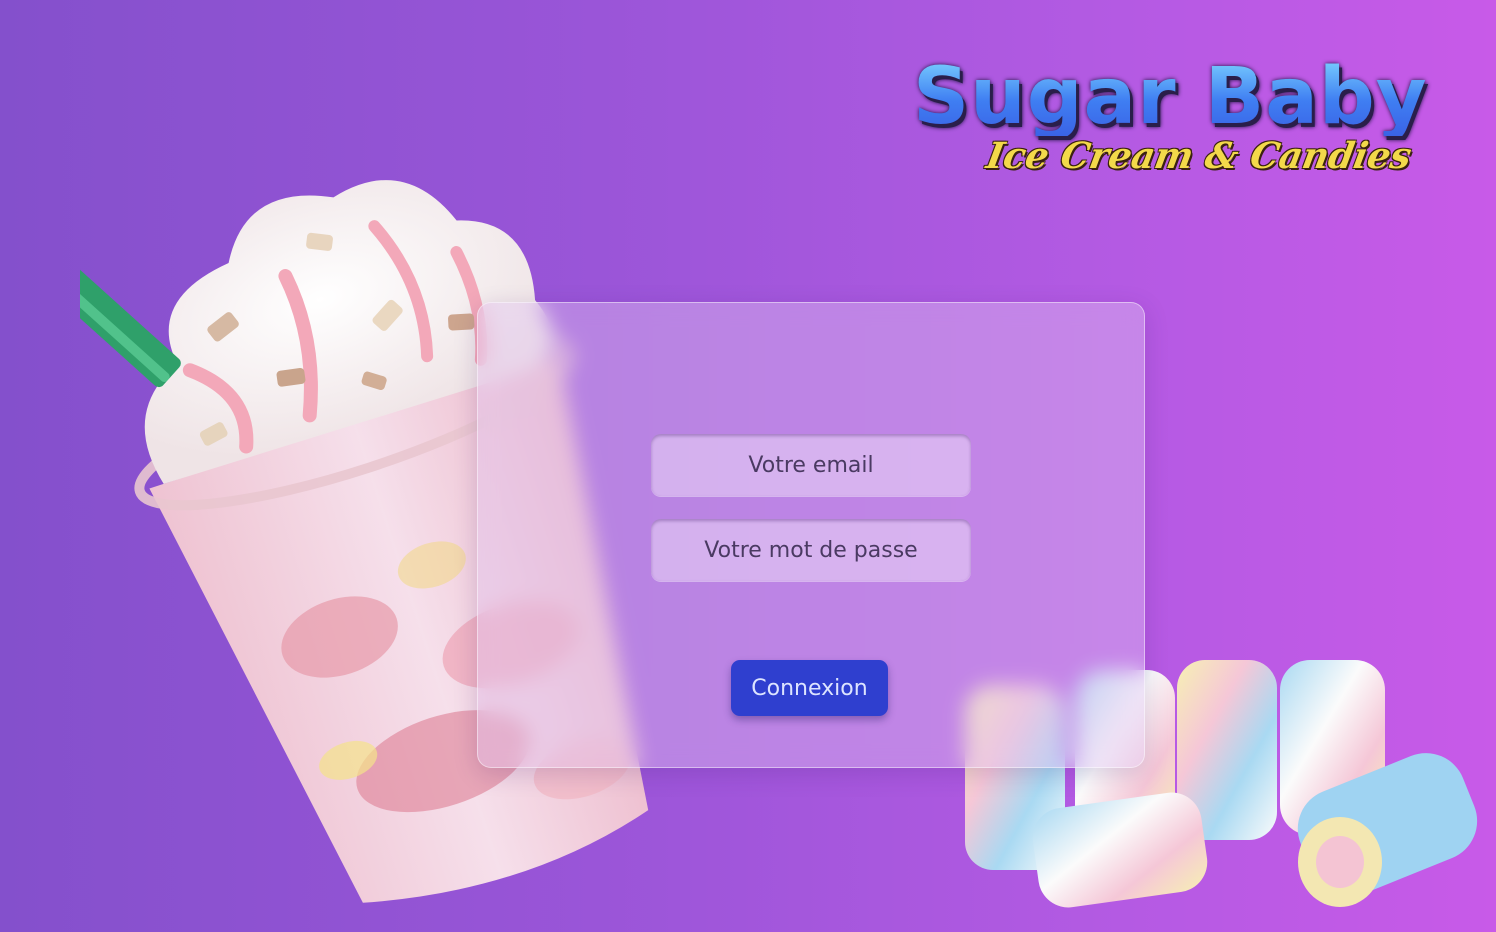 The height and width of the screenshot is (932, 1496). What do you see at coordinates (1199, 156) in the screenshot?
I see `logo-tagline: Ice Cream & Candies` at bounding box center [1199, 156].